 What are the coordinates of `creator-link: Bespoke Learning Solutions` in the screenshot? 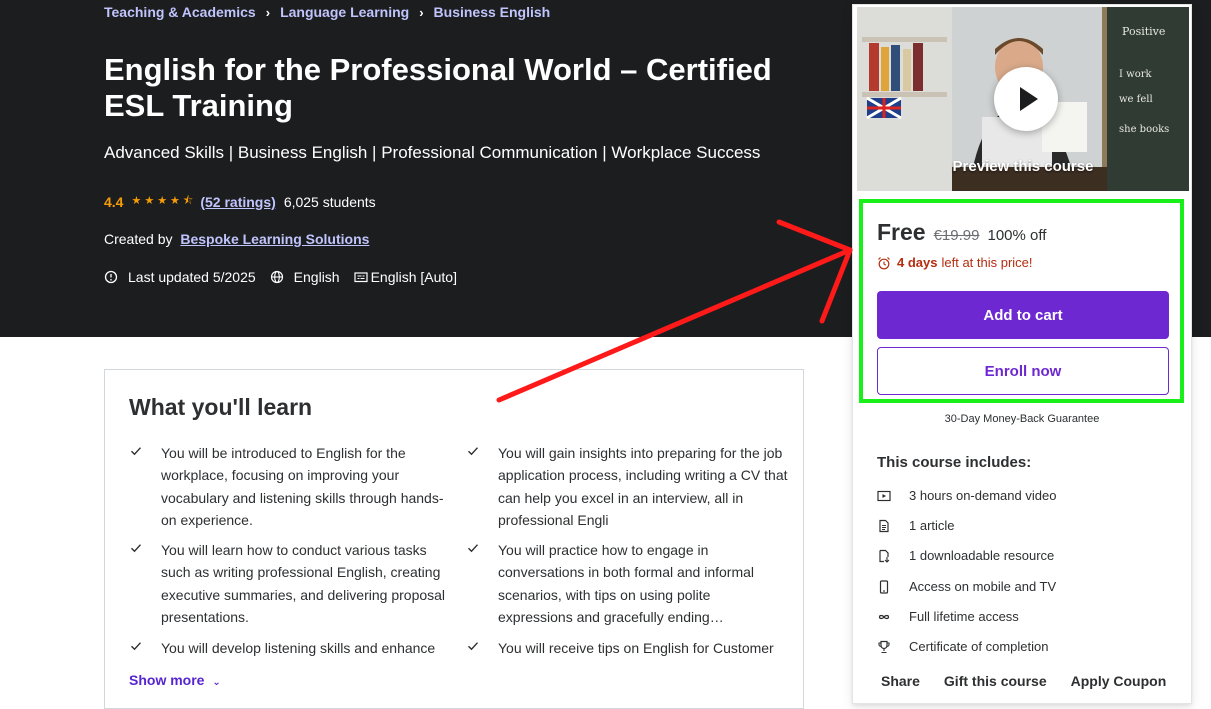 It's located at (274, 239).